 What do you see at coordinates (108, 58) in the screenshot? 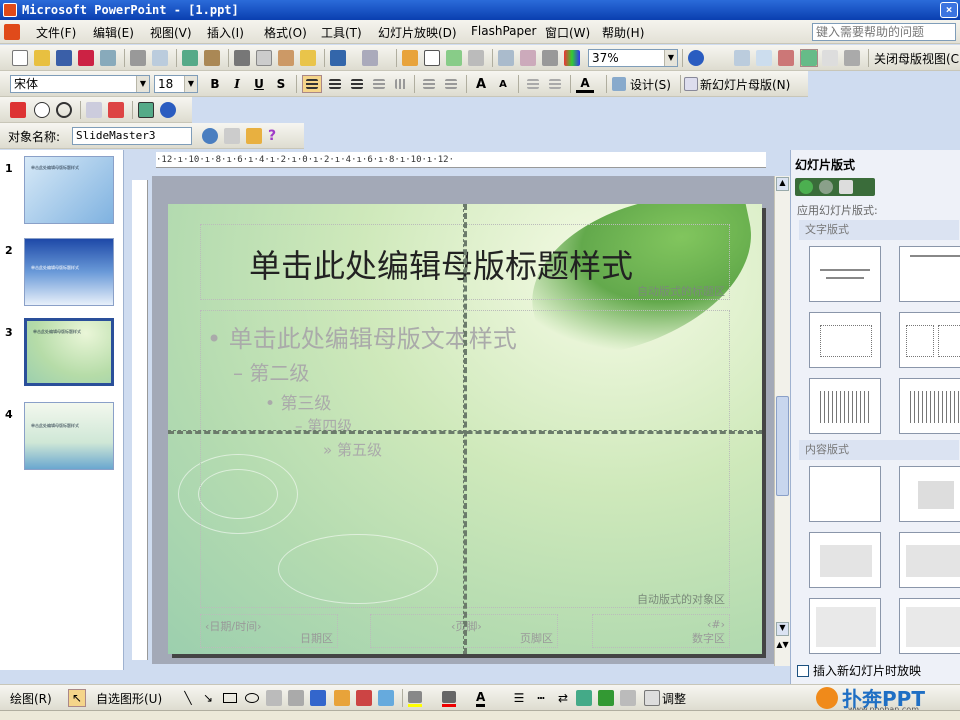
I see `email-icon` at bounding box center [108, 58].